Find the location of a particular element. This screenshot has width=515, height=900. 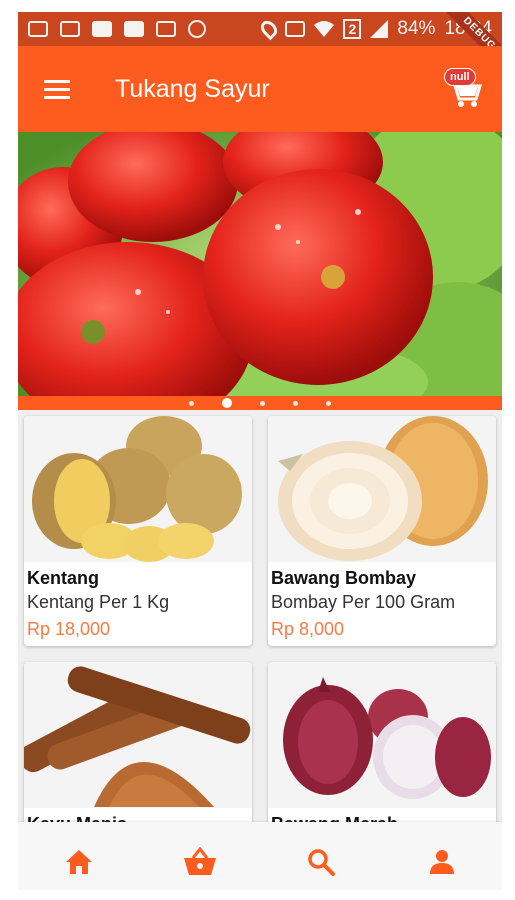

cart-badge: null is located at coordinates (460, 77).